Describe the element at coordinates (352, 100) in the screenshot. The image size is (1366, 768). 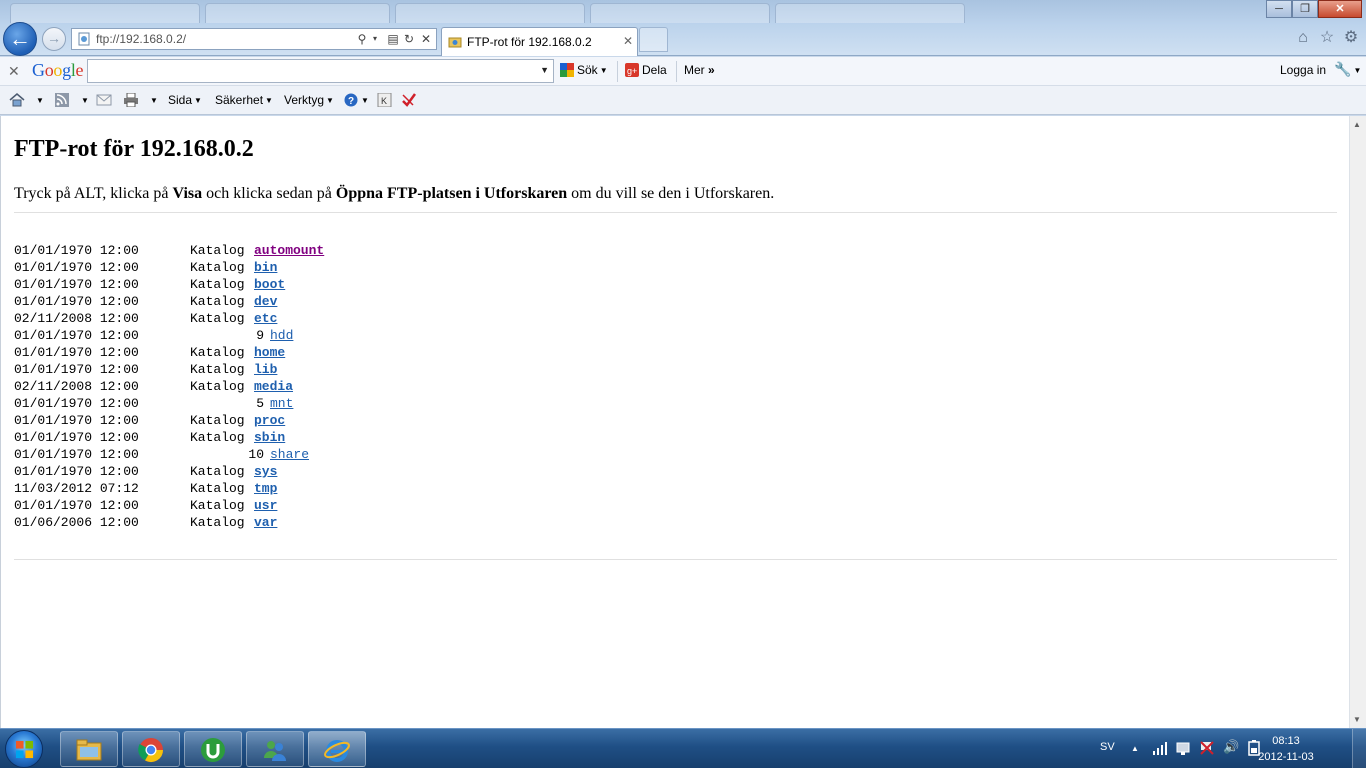
I see `help-icon: ?` at that location.